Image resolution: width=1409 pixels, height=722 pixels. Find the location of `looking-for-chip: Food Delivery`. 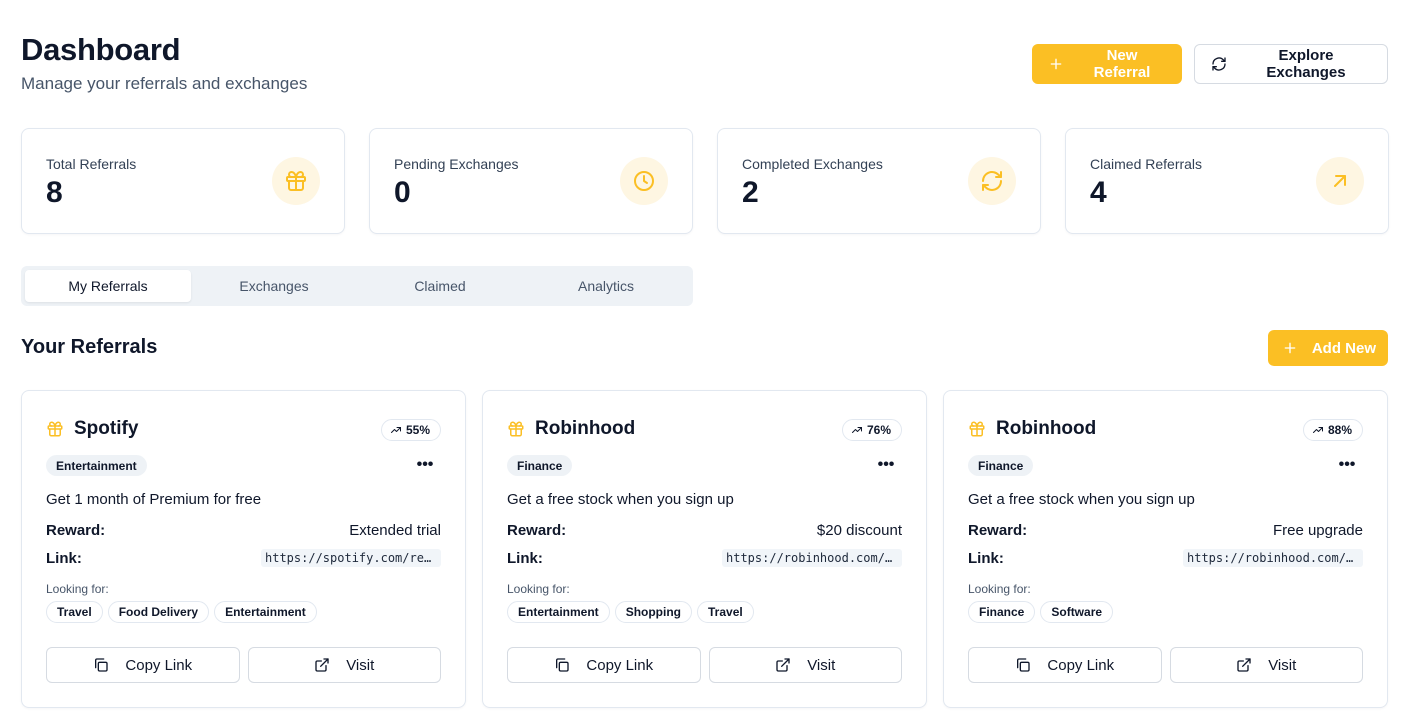

looking-for-chip: Food Delivery is located at coordinates (158, 612).